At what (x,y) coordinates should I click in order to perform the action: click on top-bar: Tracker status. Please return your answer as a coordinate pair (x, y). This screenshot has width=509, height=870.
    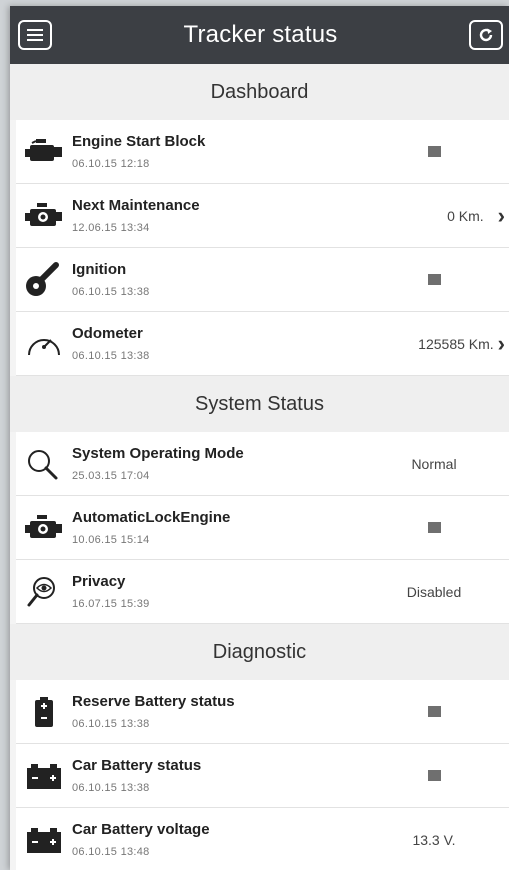
    Looking at the image, I should click on (259, 35).